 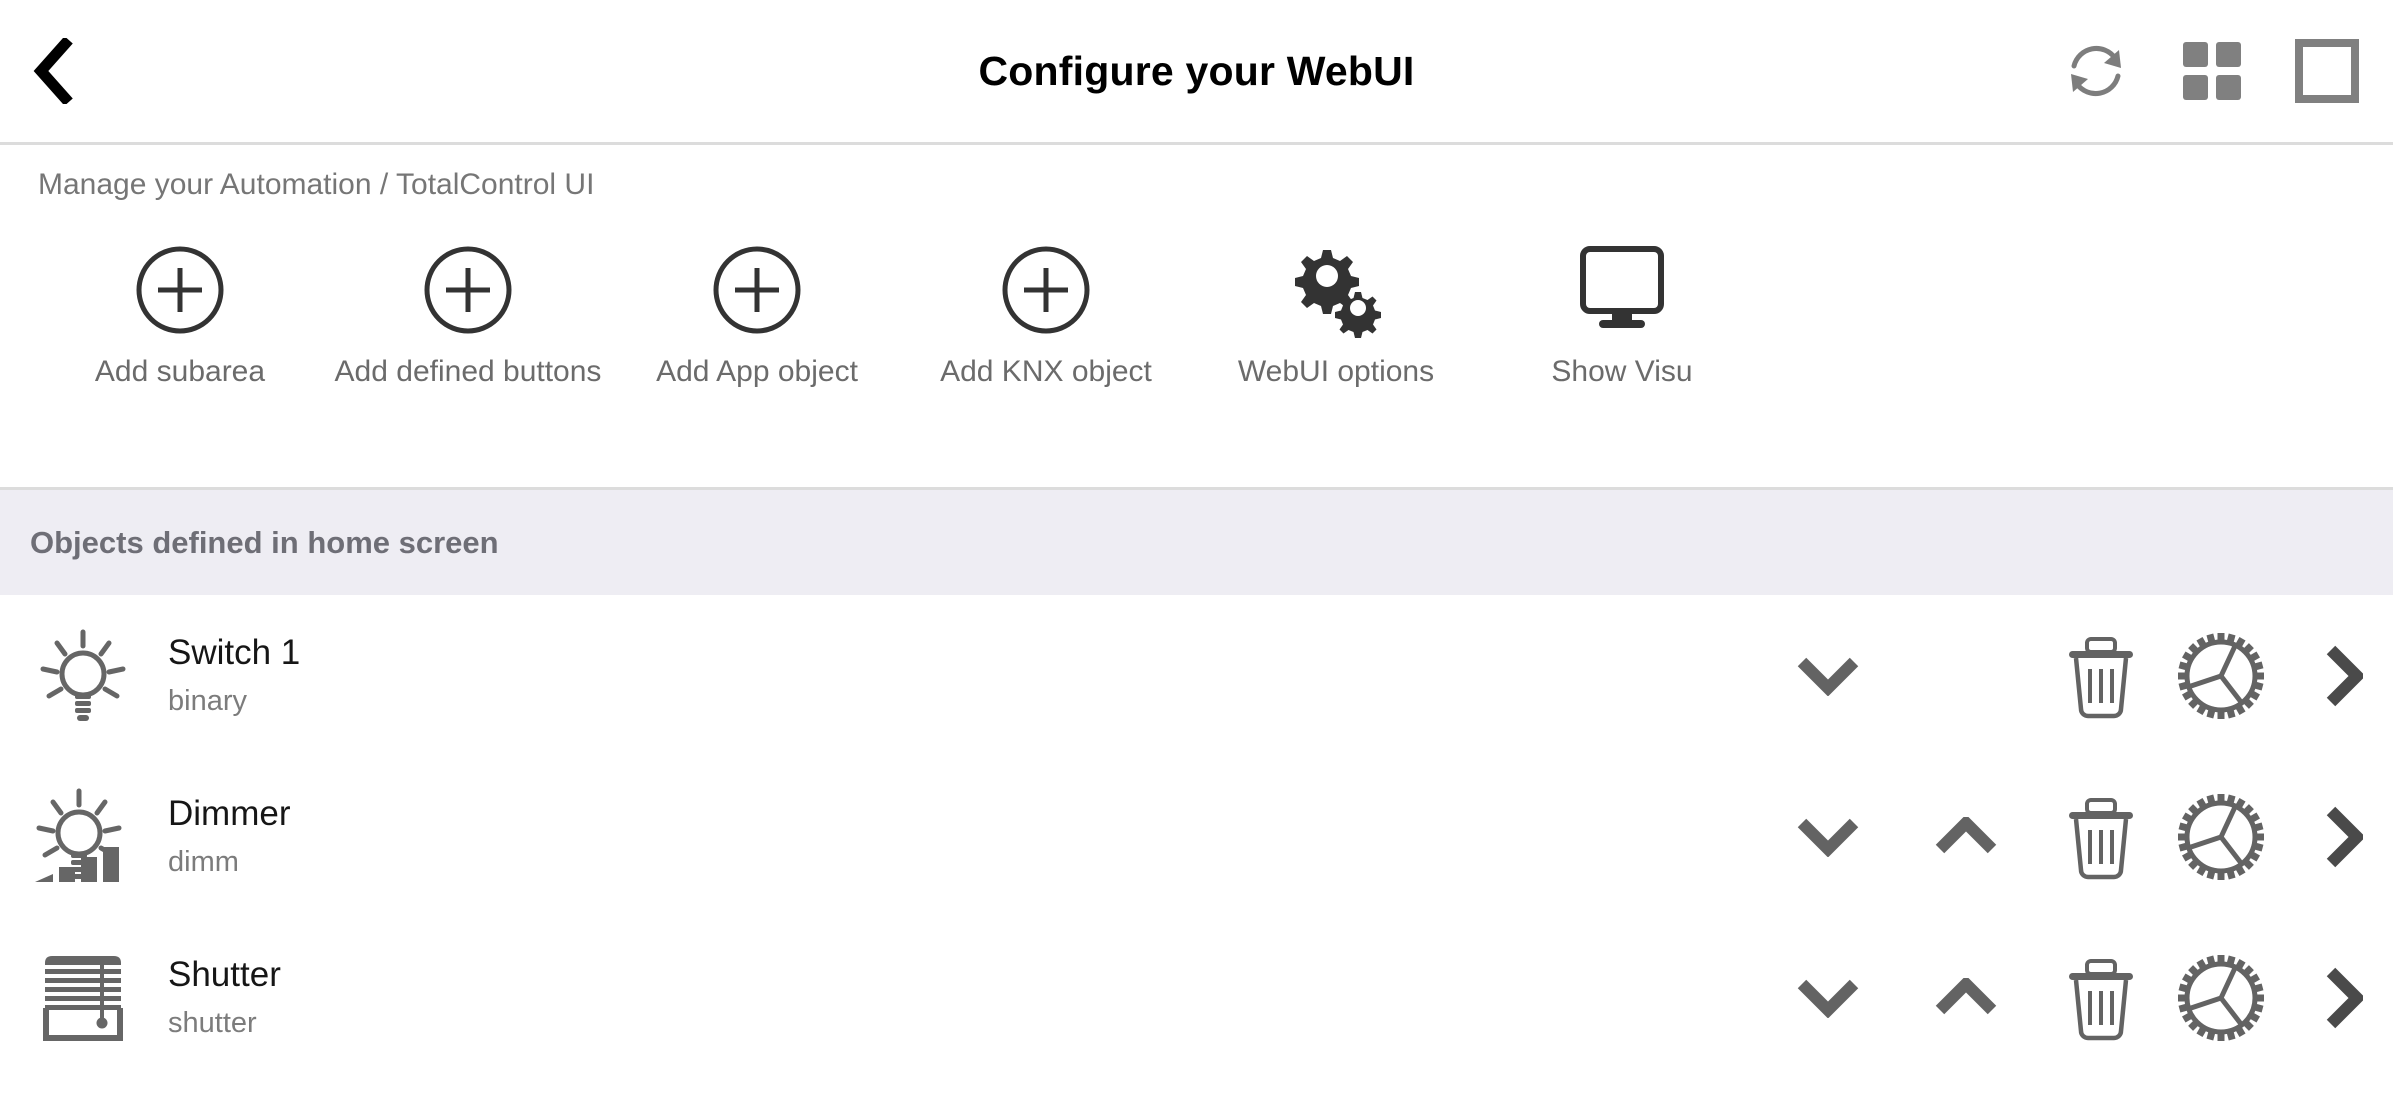 I want to click on refresh-button, so click(x=2096, y=71).